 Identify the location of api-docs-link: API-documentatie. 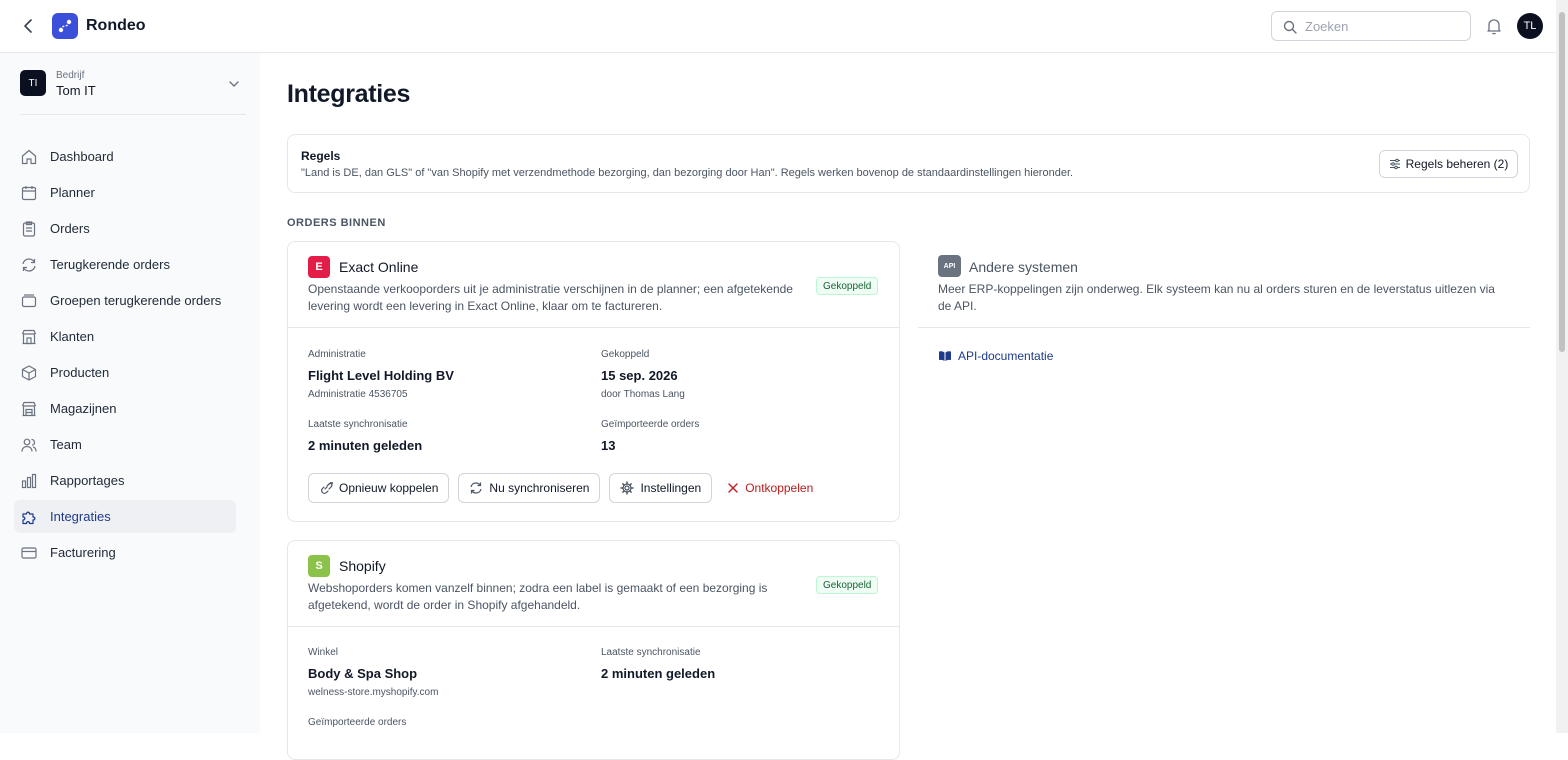
(995, 356).